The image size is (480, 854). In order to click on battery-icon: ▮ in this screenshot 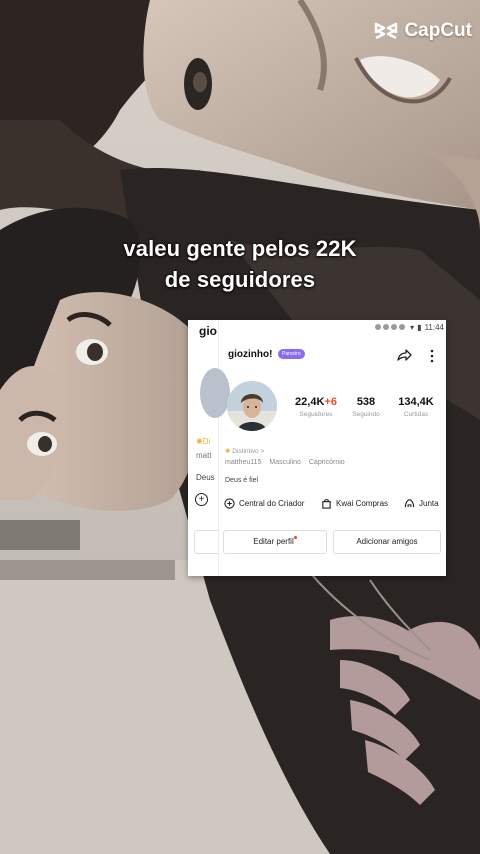, I will do `click(419, 327)`.